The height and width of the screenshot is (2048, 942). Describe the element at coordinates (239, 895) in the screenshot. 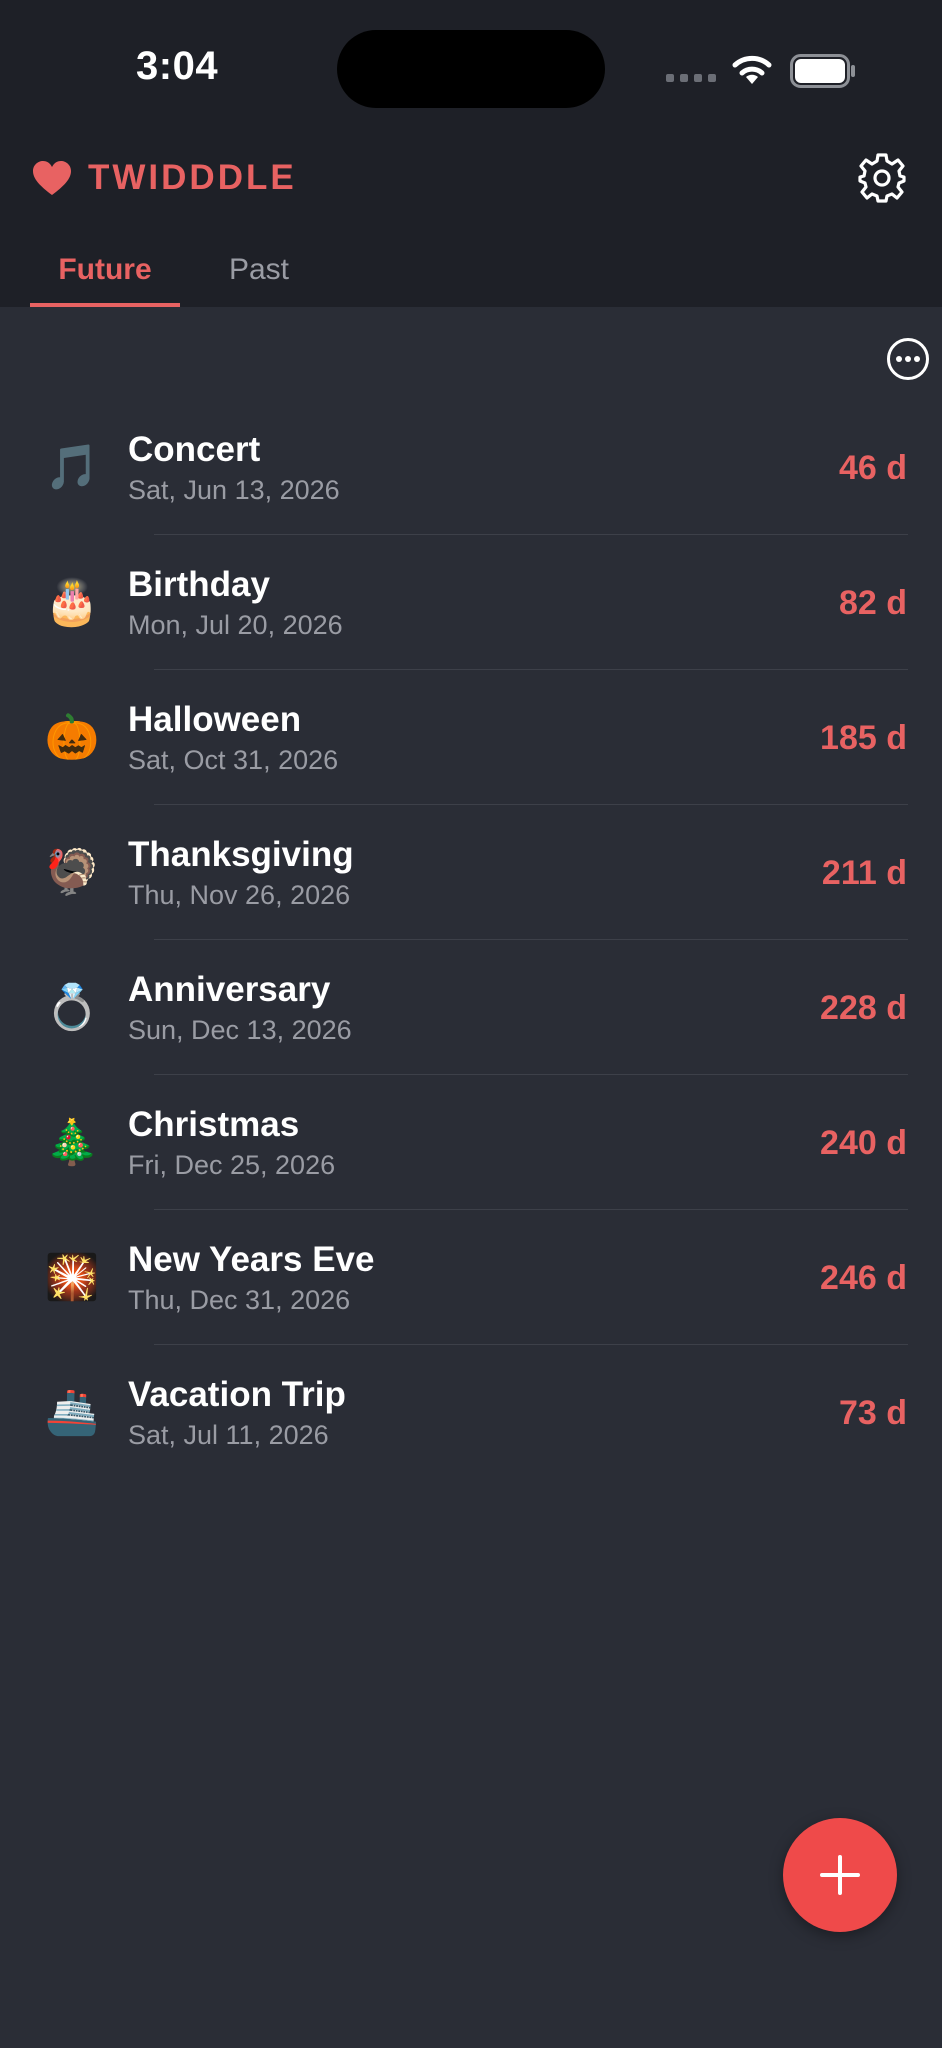

I see `event-date: Thu, Nov 26, 2026` at that location.